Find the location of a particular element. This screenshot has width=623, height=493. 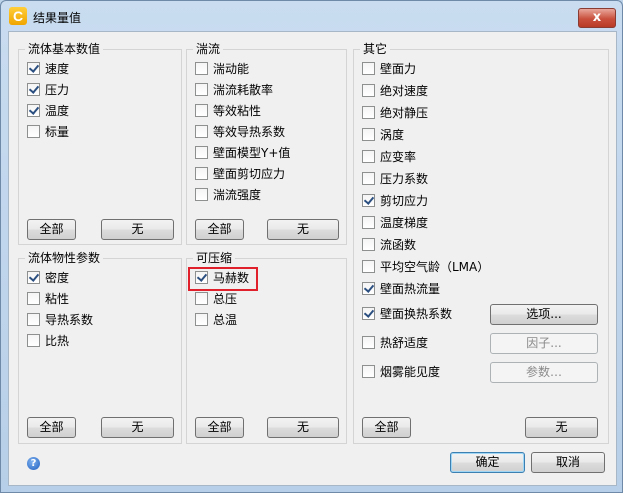

checkbox-label: 热舒适度 is located at coordinates (404, 343).